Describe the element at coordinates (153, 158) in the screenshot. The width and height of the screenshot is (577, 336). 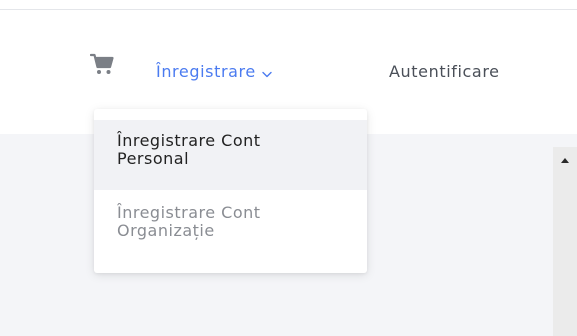
I see `menu-item-label-line2: Personal` at that location.